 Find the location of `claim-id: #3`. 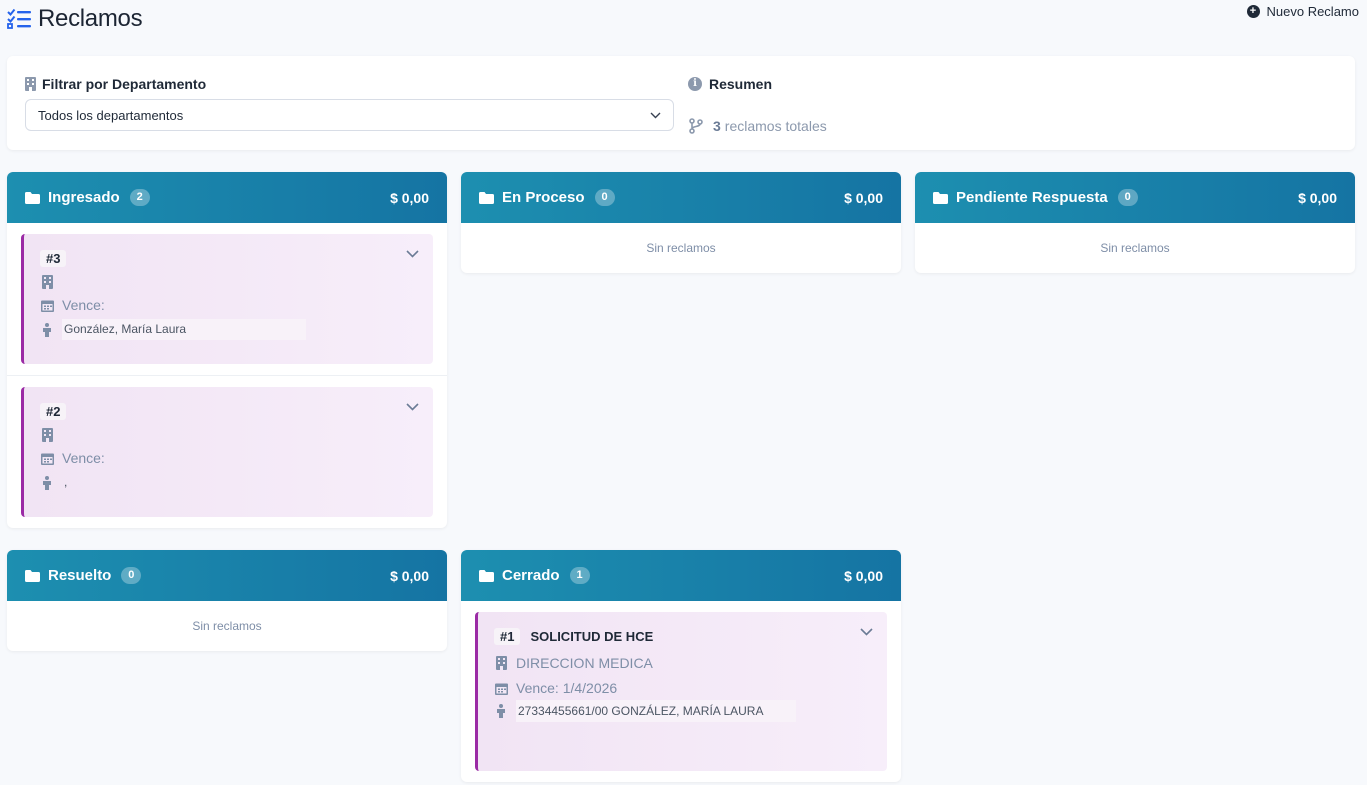

claim-id: #3 is located at coordinates (53, 258).